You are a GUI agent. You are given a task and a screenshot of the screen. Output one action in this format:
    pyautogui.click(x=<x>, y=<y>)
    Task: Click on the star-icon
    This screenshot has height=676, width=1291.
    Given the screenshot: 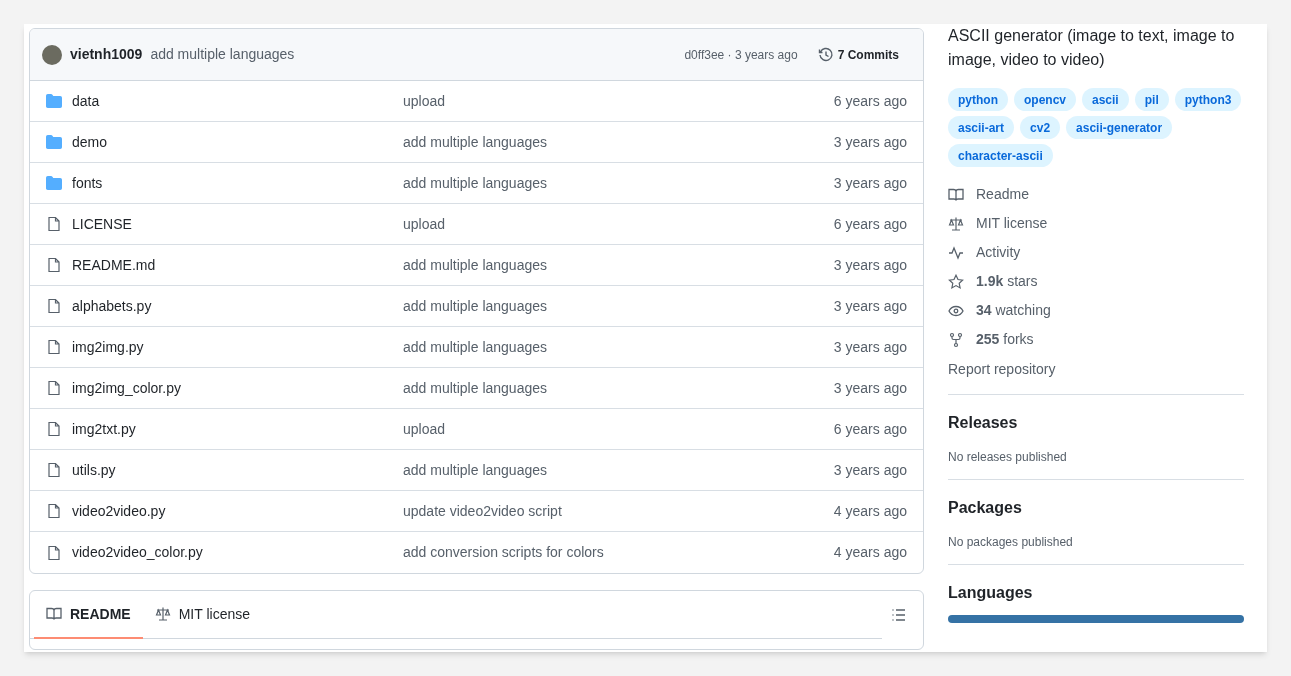 What is the action you would take?
    pyautogui.click(x=956, y=281)
    